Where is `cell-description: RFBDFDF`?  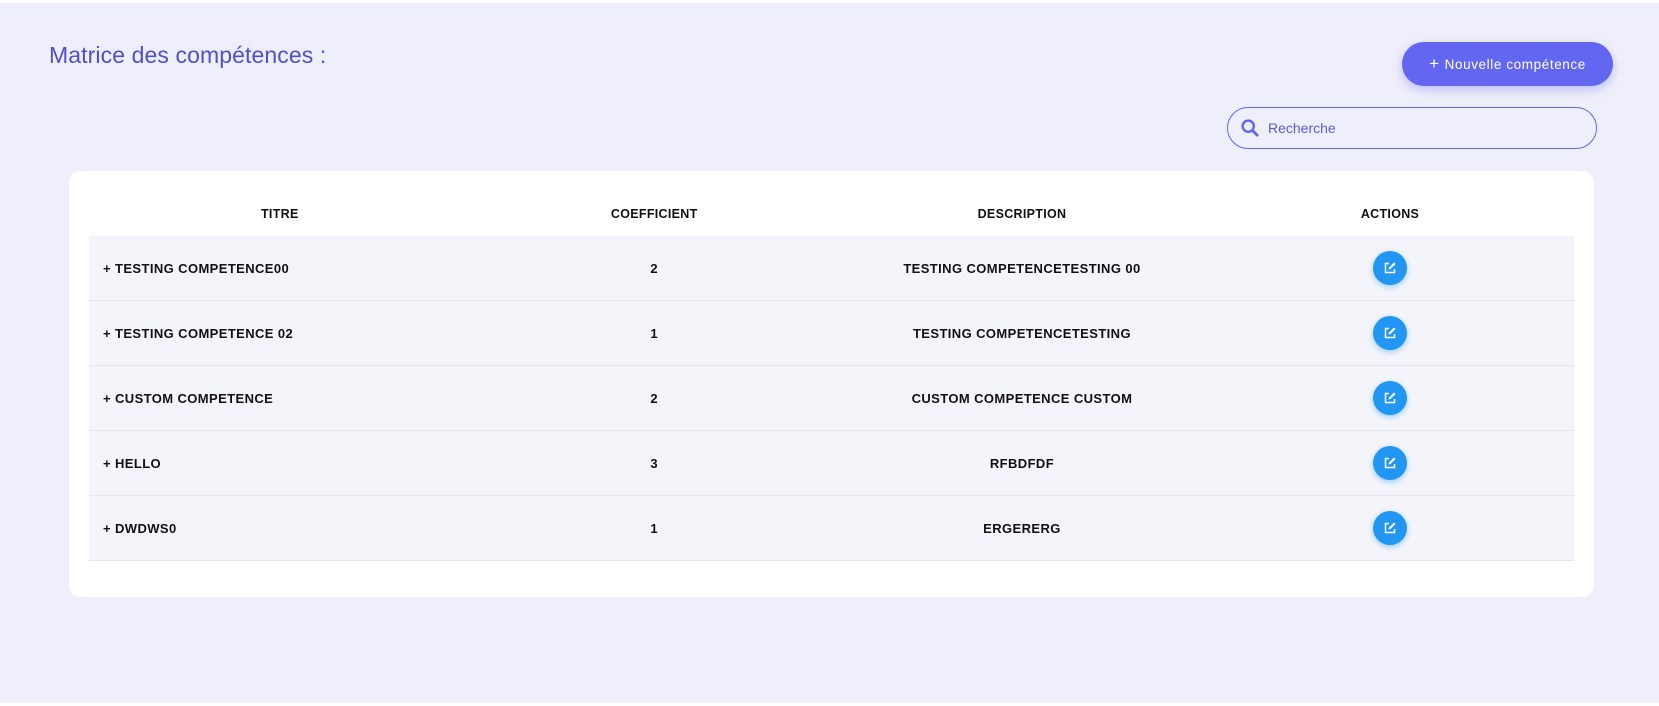 cell-description: RFBDFDF is located at coordinates (1022, 463).